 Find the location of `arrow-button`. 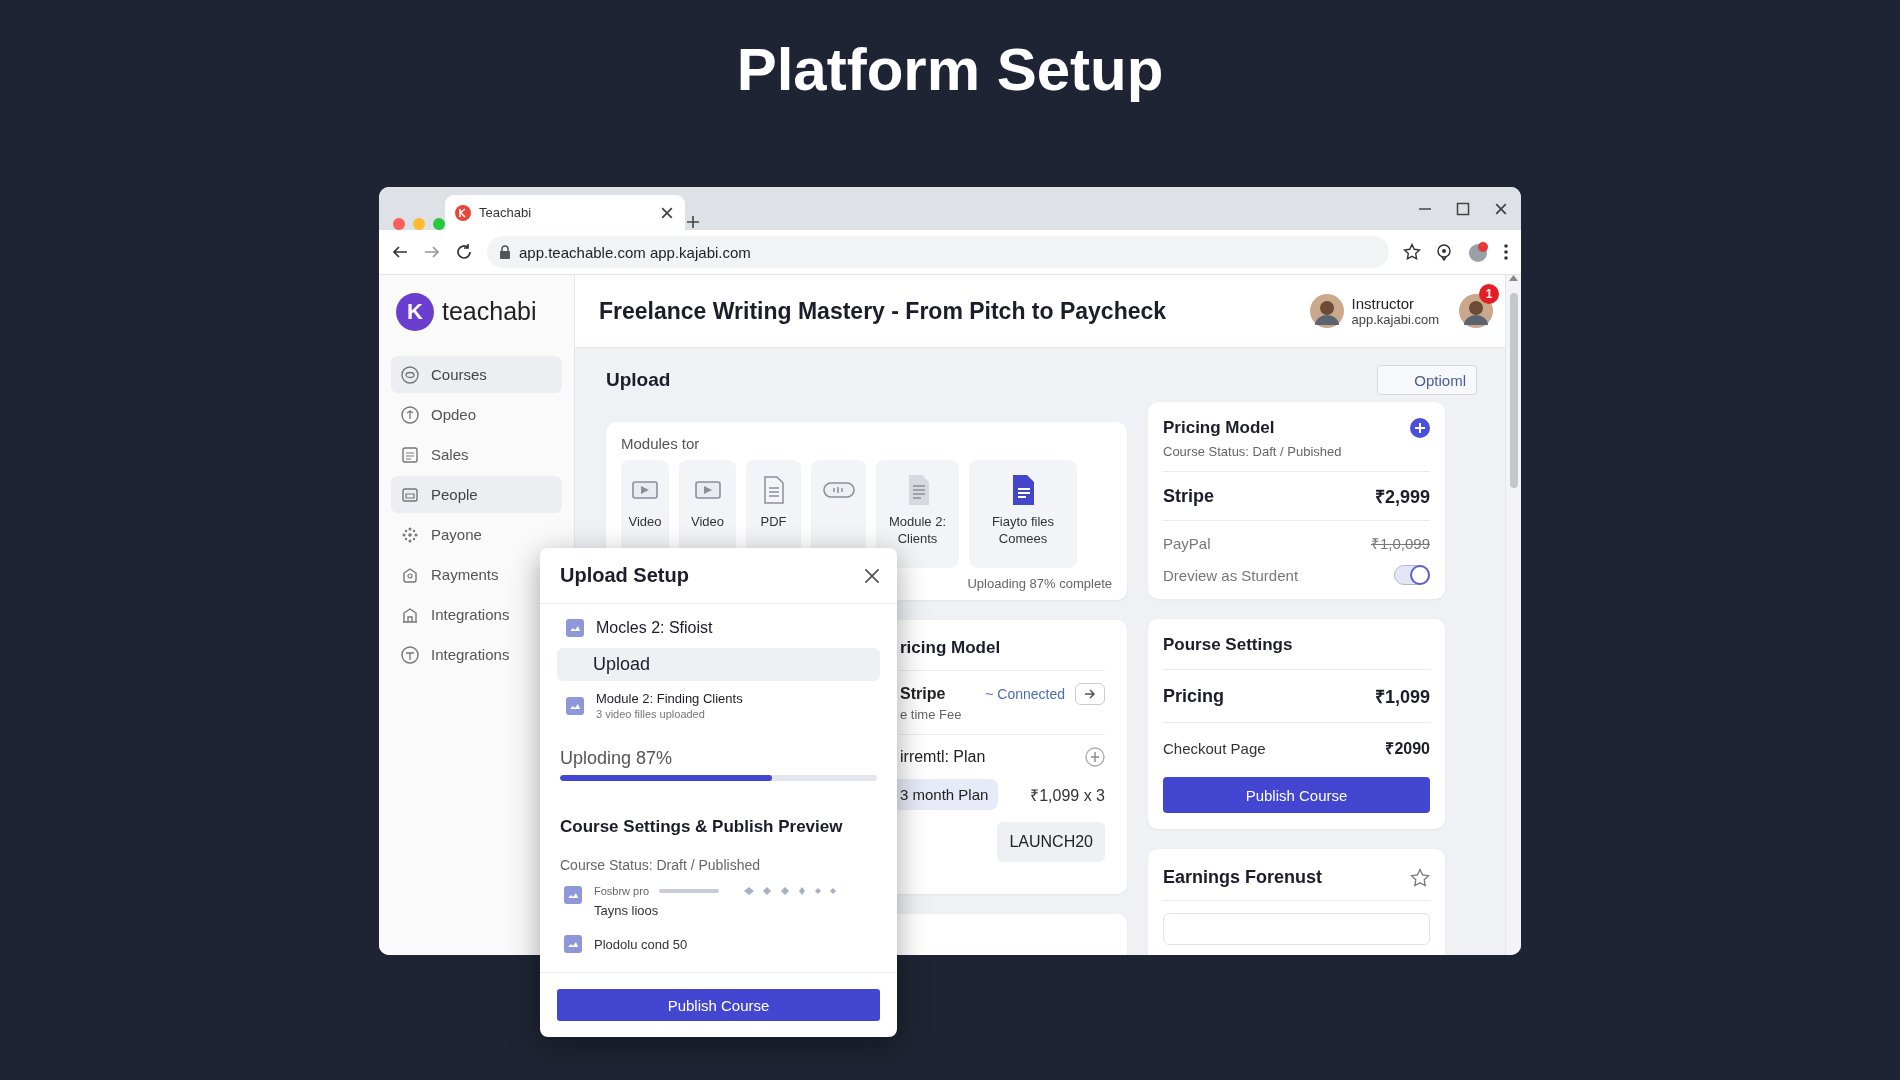

arrow-button is located at coordinates (1090, 694).